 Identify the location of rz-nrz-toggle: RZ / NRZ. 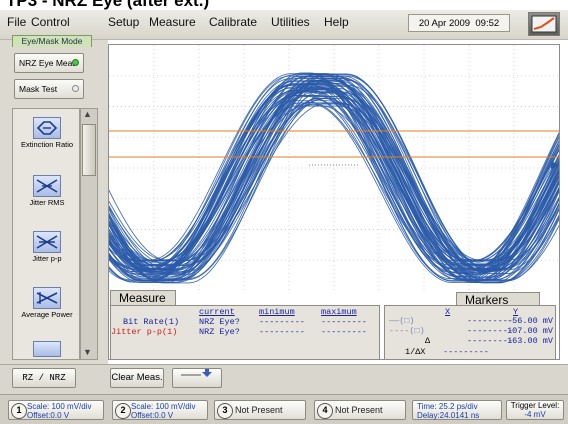
(44, 378).